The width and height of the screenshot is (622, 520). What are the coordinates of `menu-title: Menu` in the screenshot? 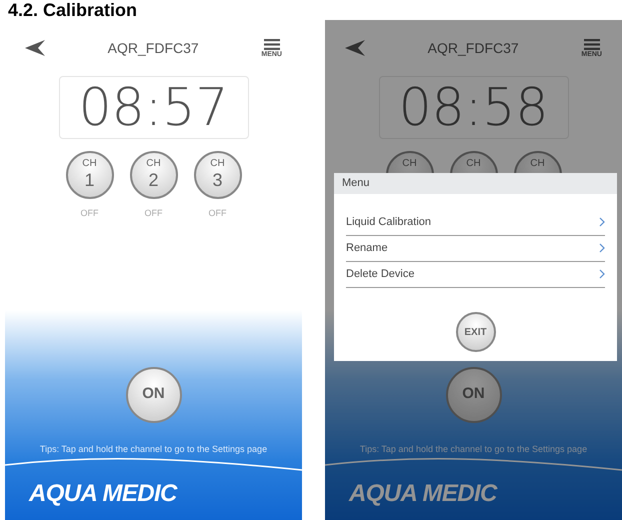 It's located at (475, 183).